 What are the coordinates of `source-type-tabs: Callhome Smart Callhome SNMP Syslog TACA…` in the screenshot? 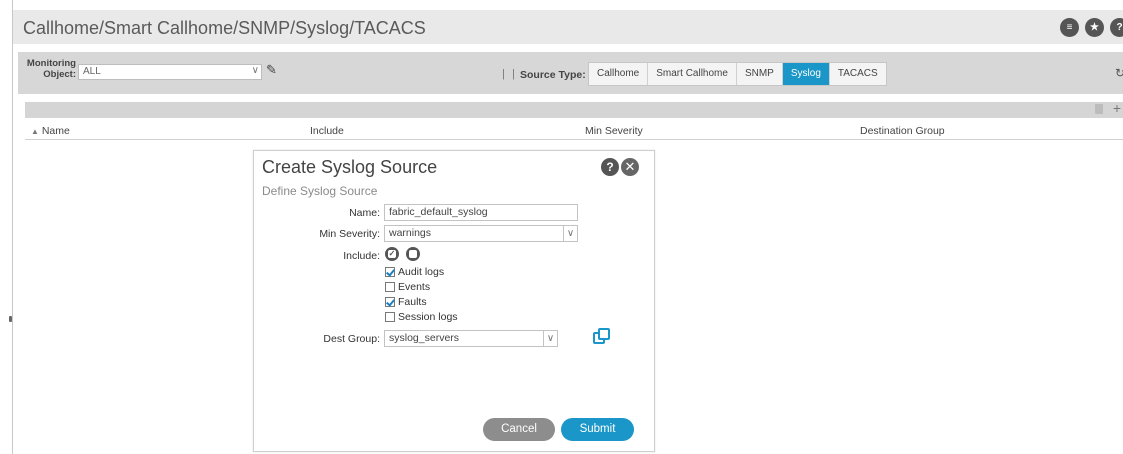 It's located at (737, 74).